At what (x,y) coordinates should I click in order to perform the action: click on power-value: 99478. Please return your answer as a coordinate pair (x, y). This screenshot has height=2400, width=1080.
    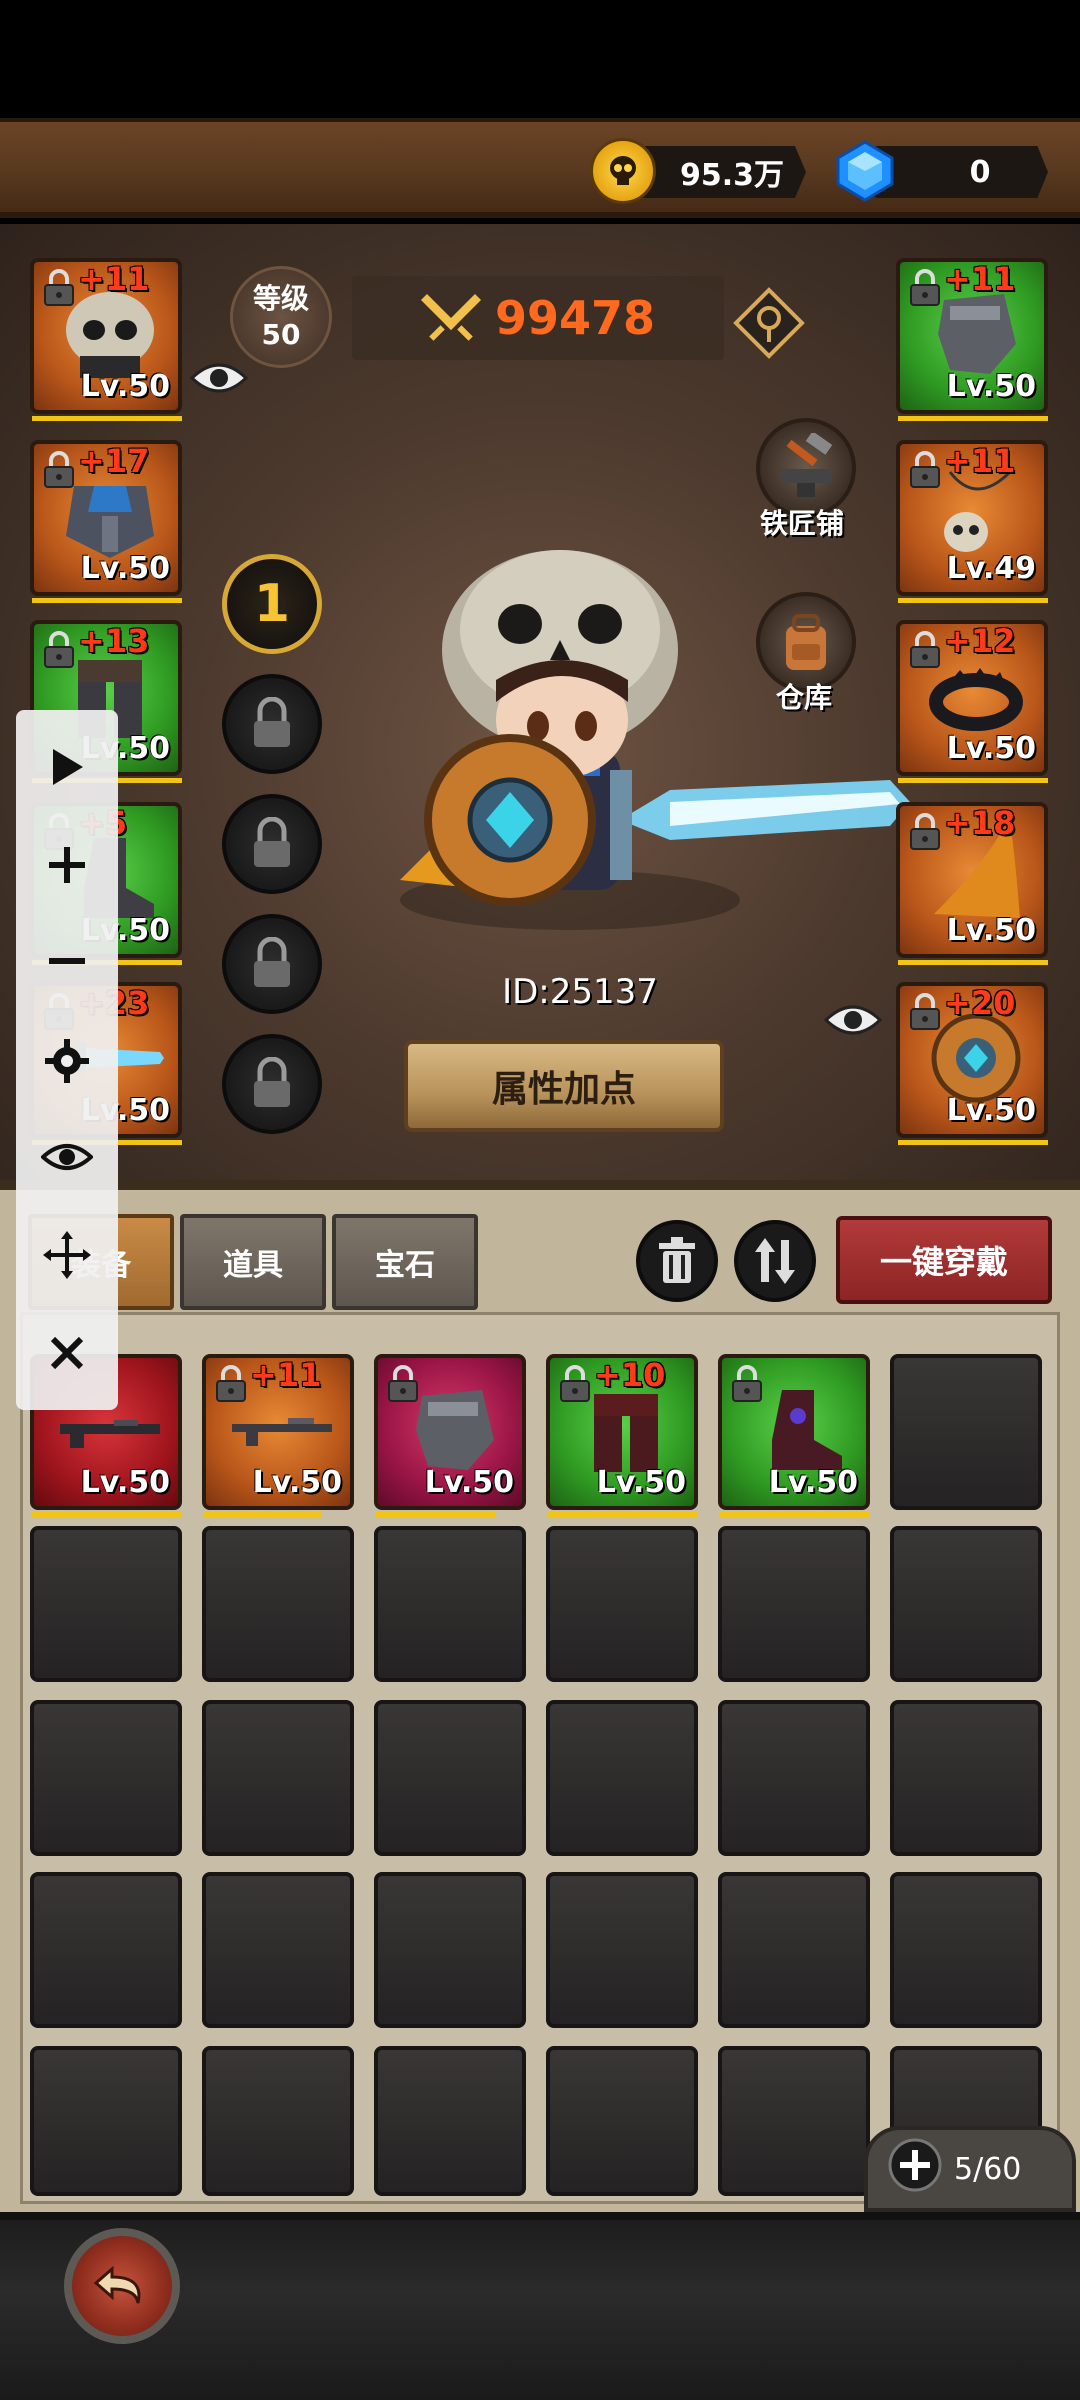
    Looking at the image, I should click on (575, 318).